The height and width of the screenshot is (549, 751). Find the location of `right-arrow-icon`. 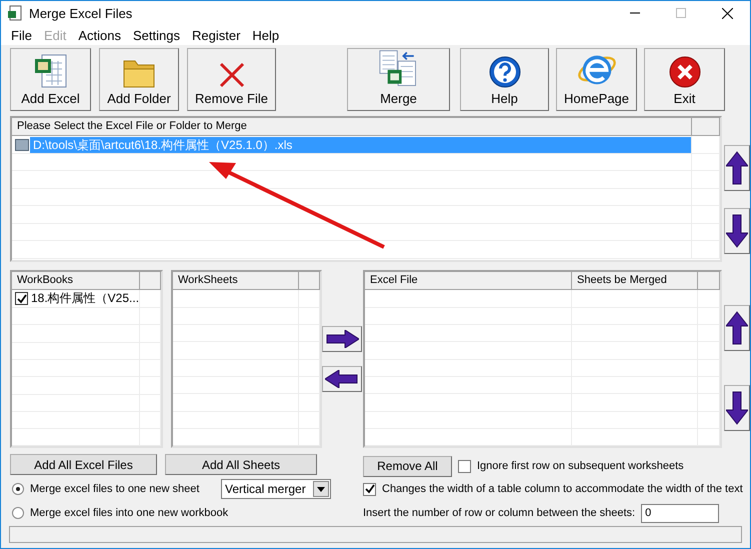

right-arrow-icon is located at coordinates (342, 339).